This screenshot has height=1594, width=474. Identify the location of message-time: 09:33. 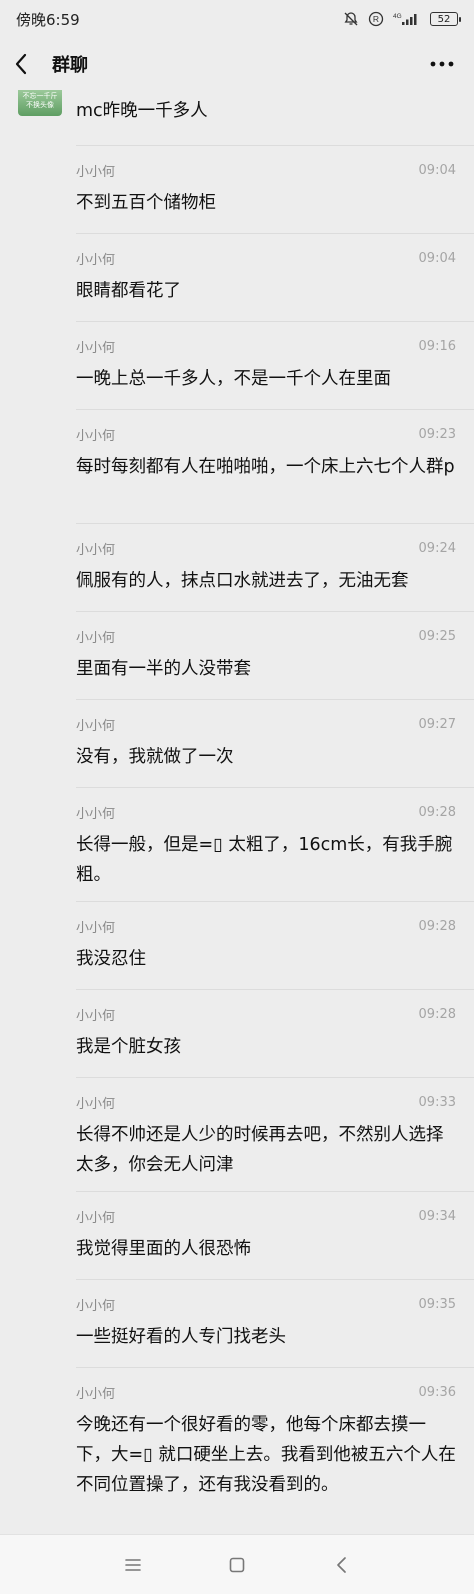
(437, 1102).